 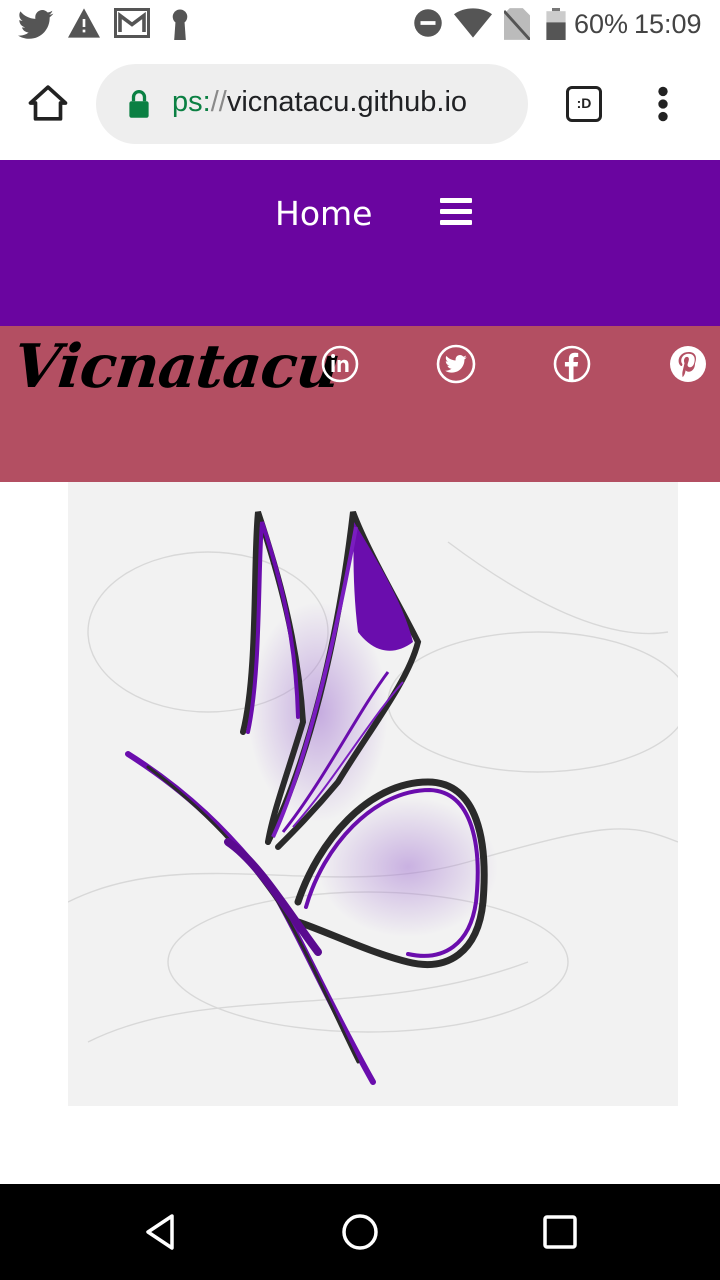 I want to click on back-icon, so click(x=160, y=1232).